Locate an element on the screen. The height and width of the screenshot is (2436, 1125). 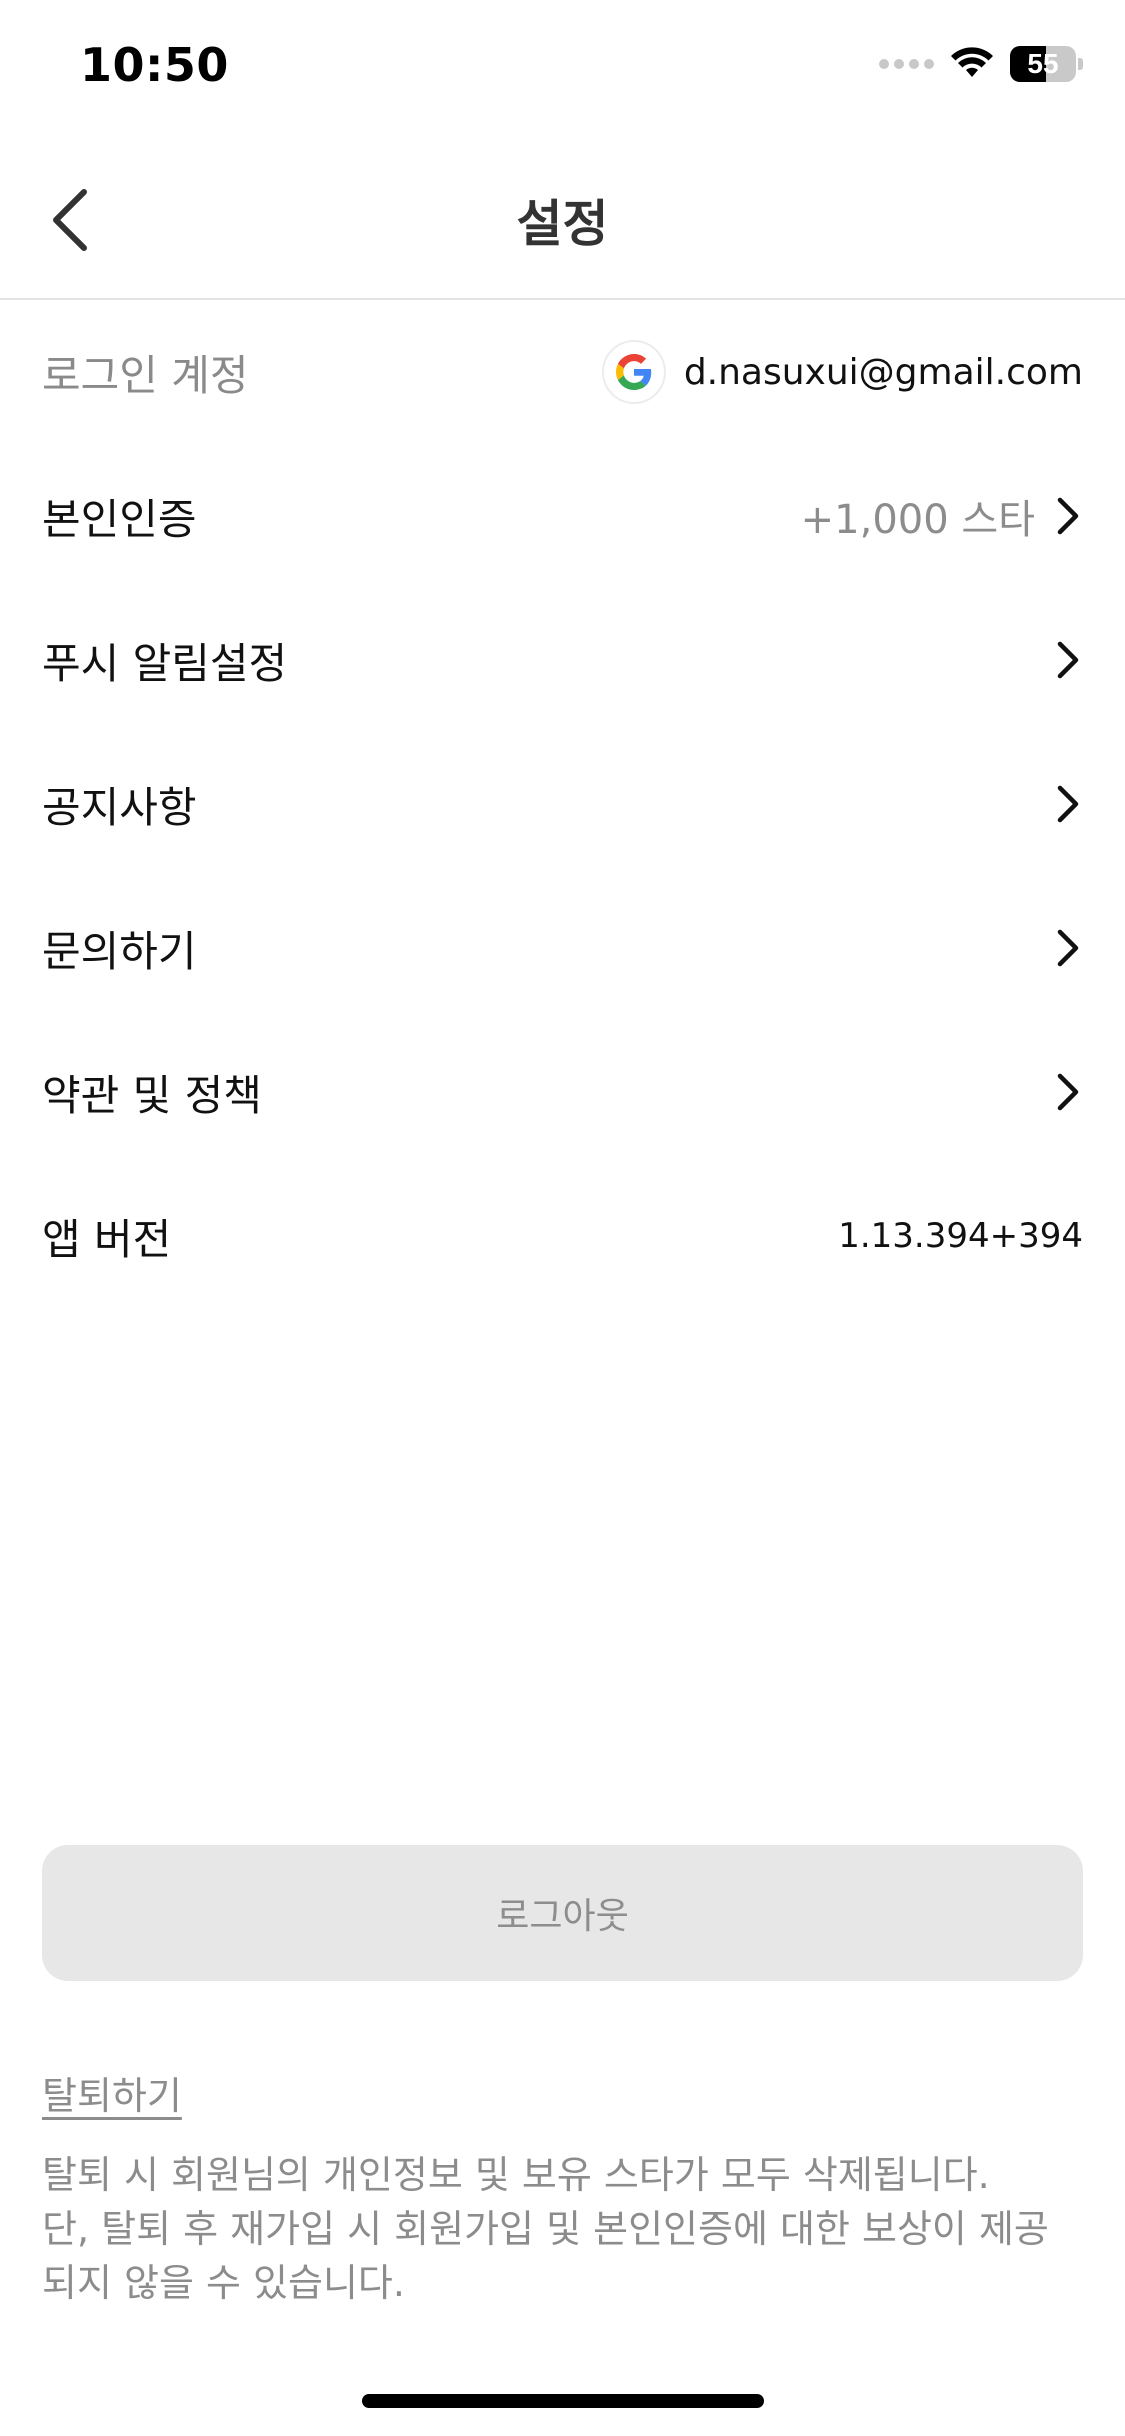
notices-label: 공지사항 is located at coordinates (119, 807).